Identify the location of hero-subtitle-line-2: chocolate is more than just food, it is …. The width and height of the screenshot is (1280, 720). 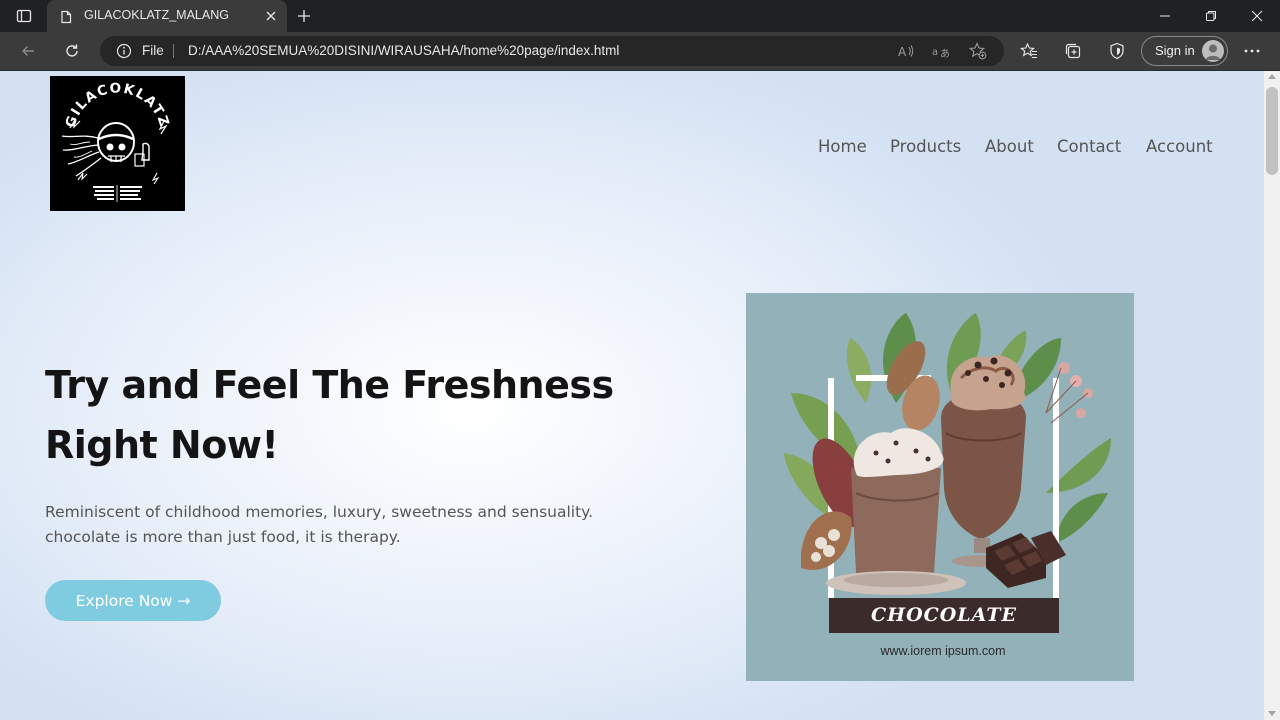
(223, 537).